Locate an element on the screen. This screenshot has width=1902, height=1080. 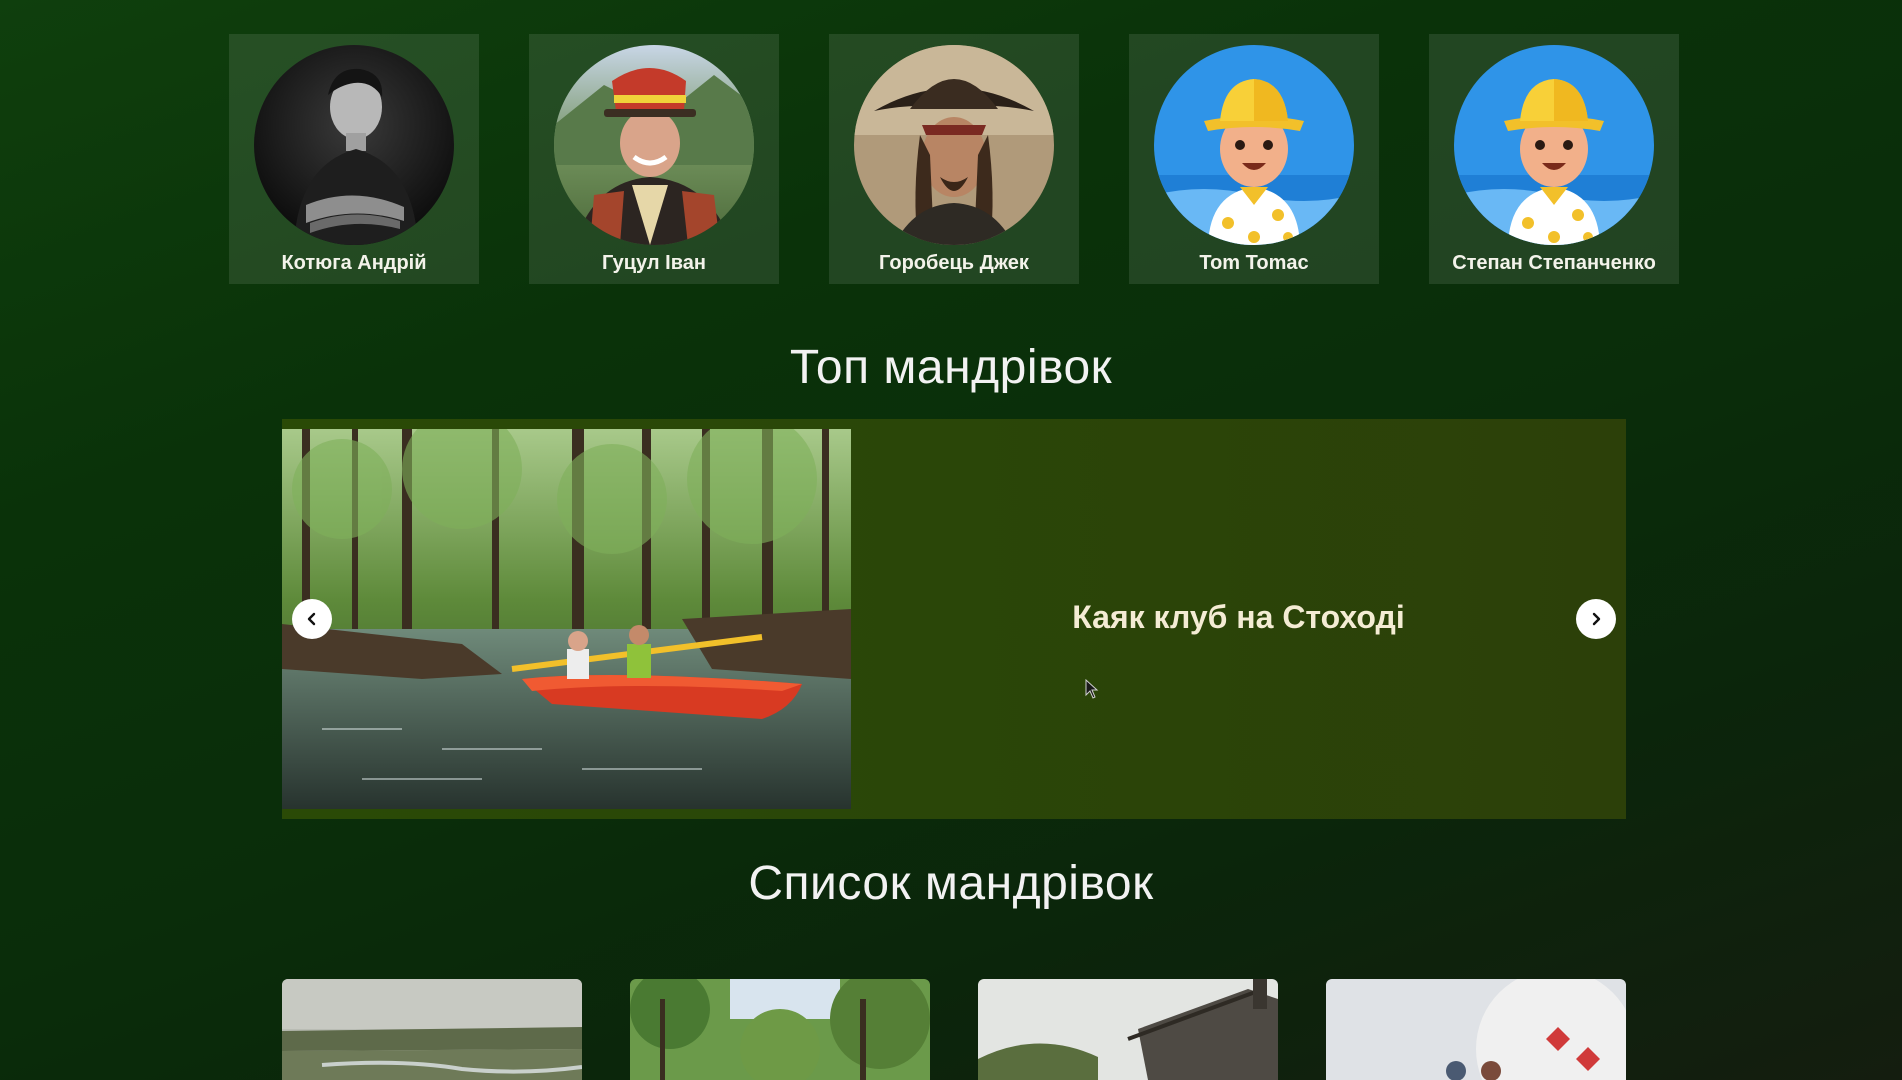
slide-caption: Каяк клуб на Стоході is located at coordinates (1238, 617).